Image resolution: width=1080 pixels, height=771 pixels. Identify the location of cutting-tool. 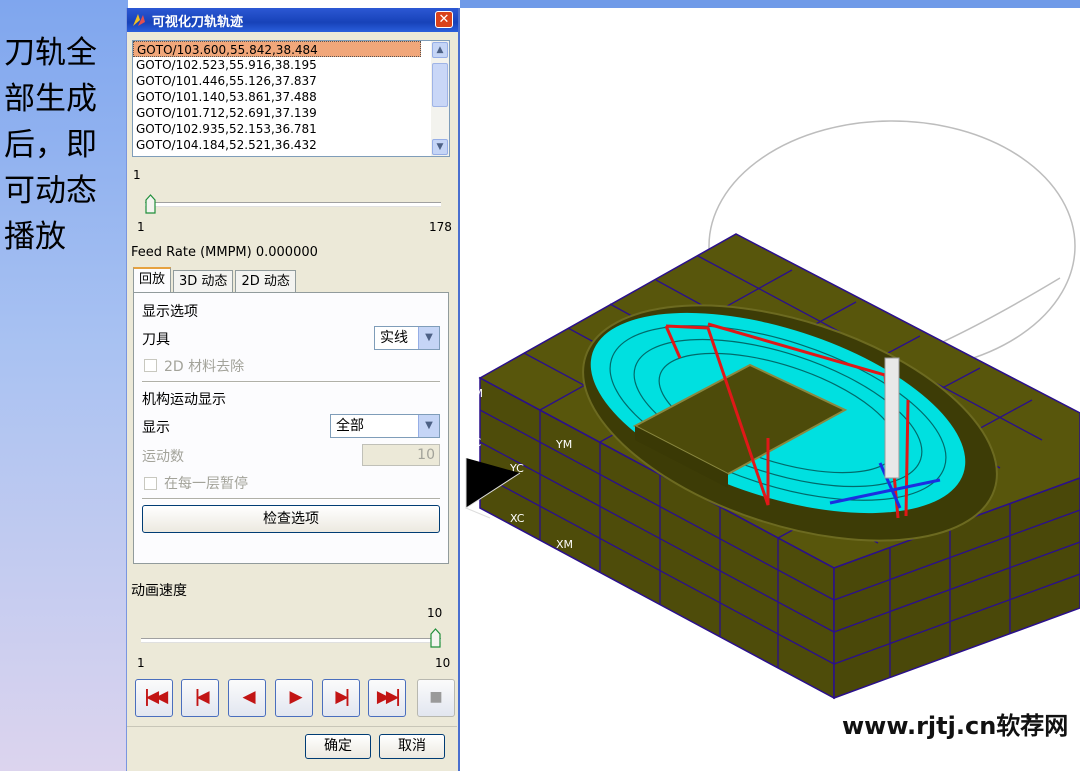
(892, 418).